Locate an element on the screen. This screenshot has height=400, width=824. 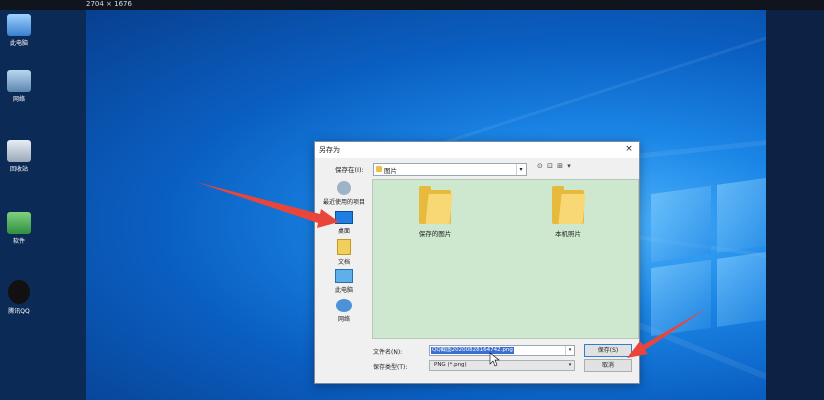
recent-icon is located at coordinates (344, 188).